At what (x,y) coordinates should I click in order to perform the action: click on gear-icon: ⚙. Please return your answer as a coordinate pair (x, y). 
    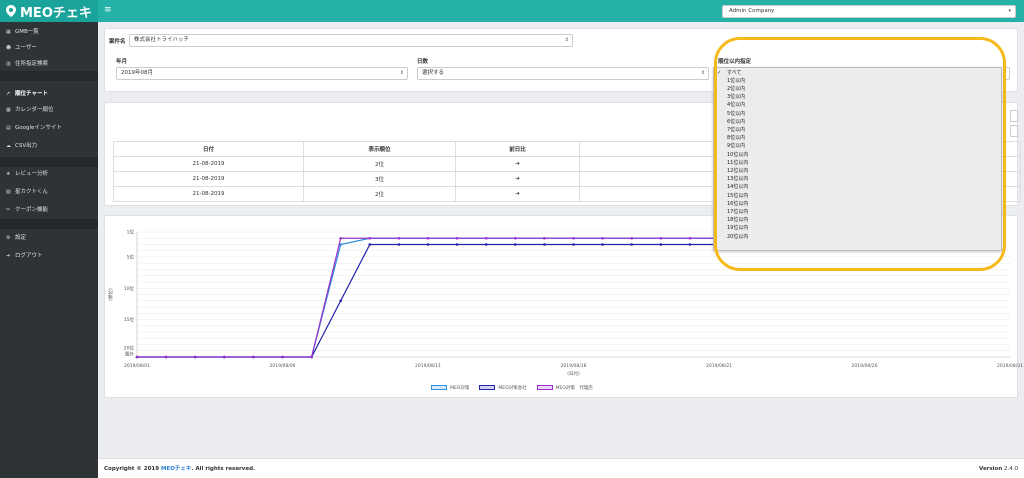
    Looking at the image, I should click on (8, 238).